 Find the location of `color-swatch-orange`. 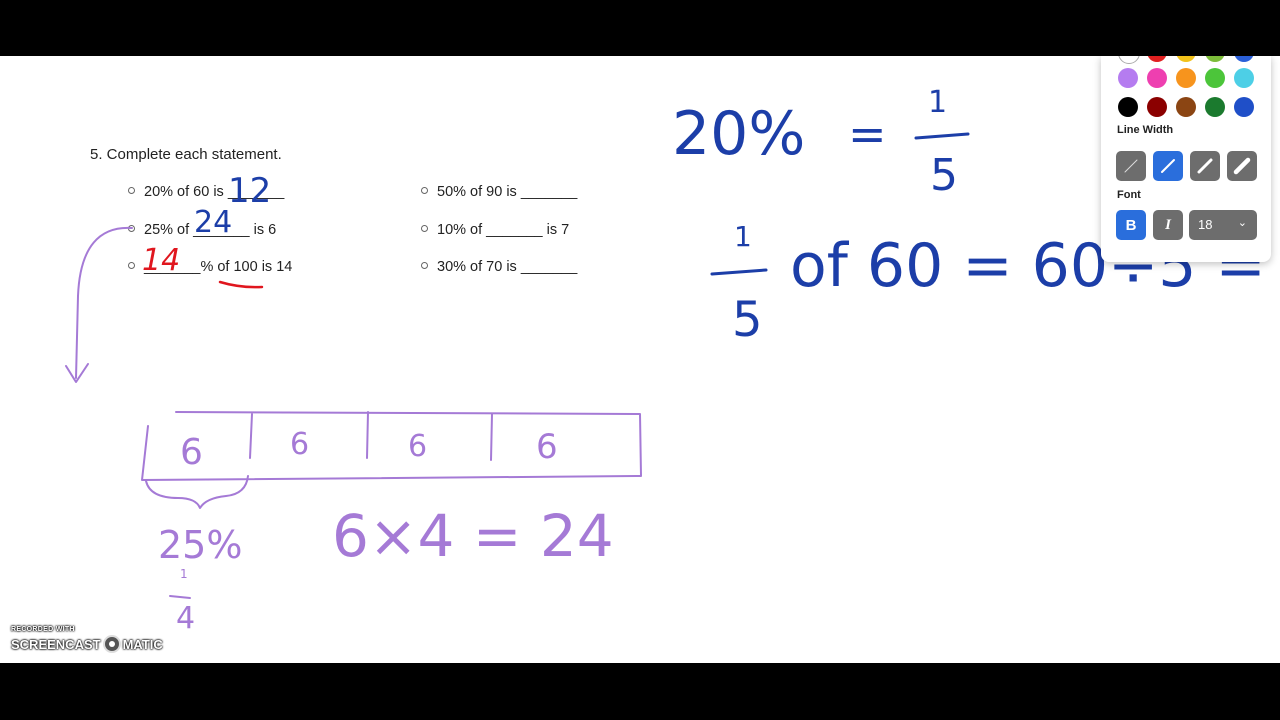

color-swatch-orange is located at coordinates (1186, 78).